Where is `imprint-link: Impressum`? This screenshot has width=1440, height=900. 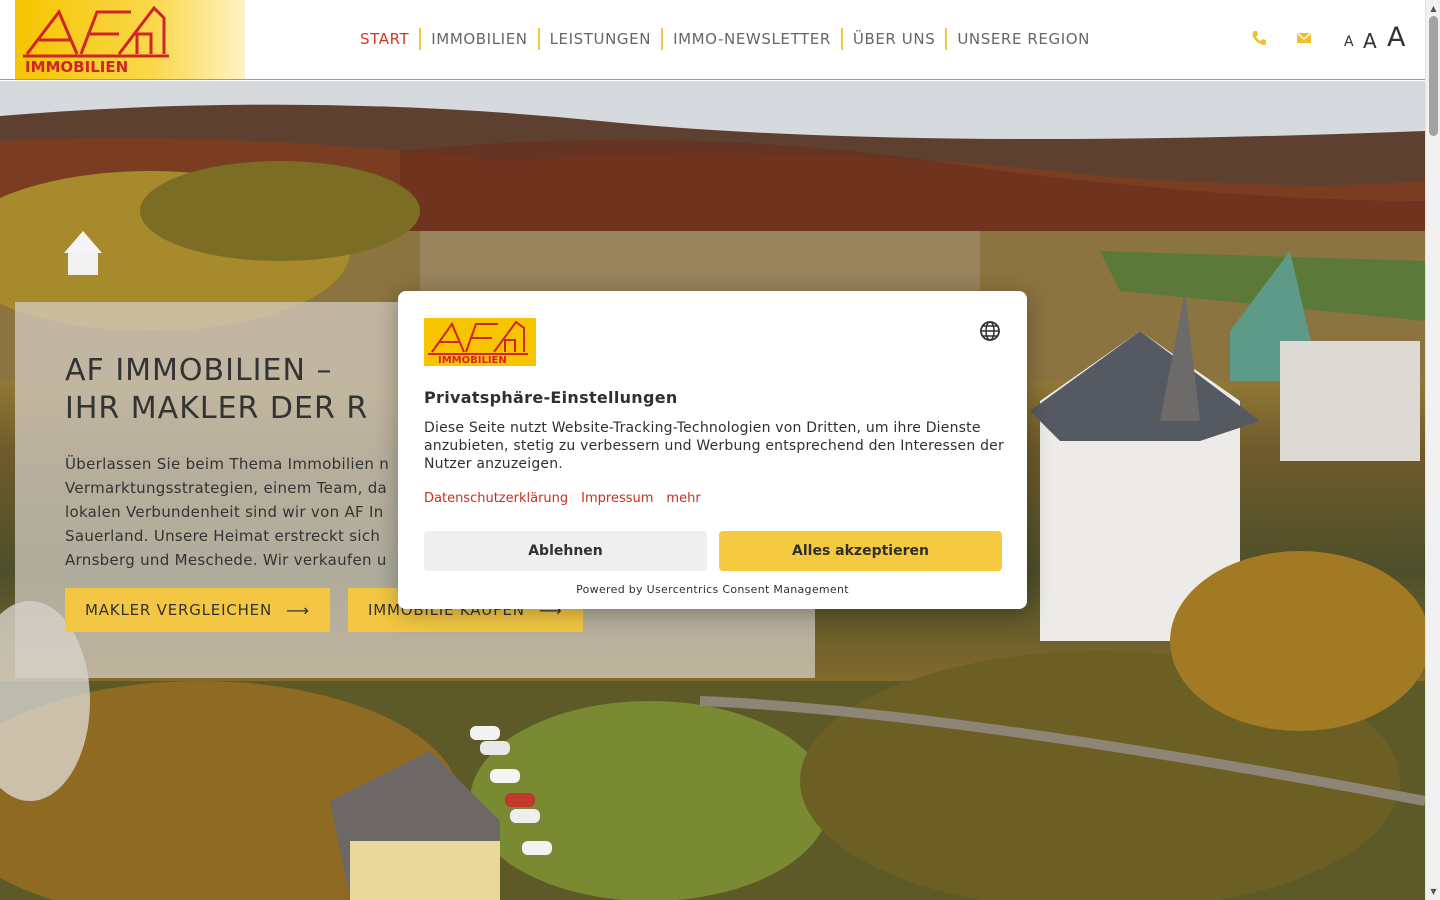 imprint-link: Impressum is located at coordinates (617, 498).